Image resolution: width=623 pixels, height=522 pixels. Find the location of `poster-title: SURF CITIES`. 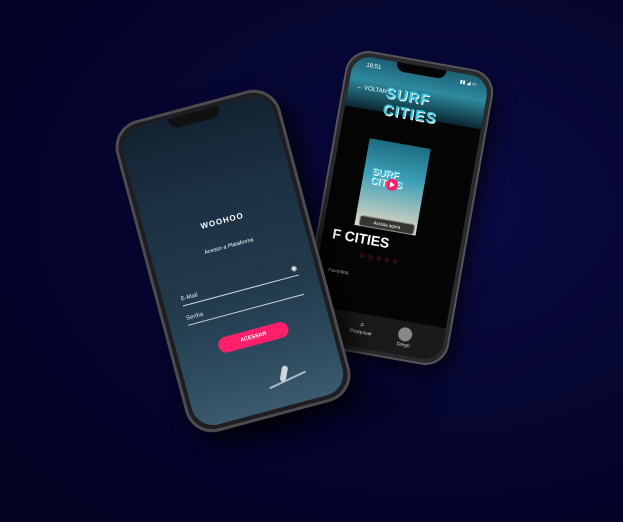

poster-title: SURF CITIES is located at coordinates (386, 178).